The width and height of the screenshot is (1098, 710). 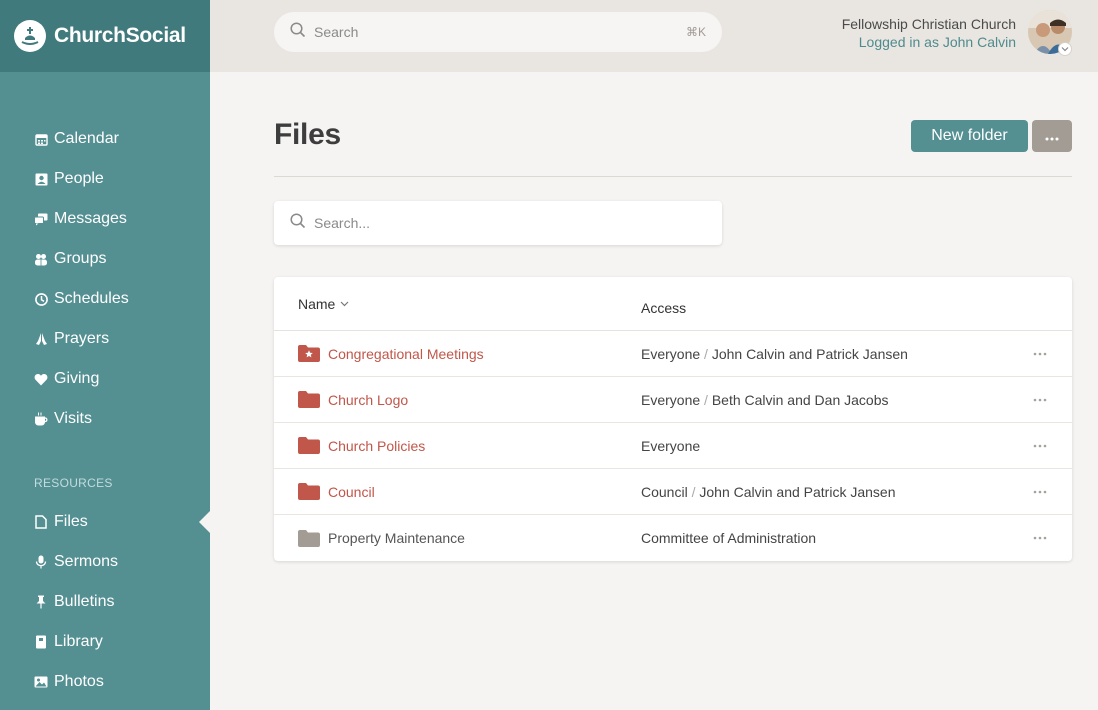 I want to click on sidebar-item-calendar: Calendar, so click(x=105, y=139).